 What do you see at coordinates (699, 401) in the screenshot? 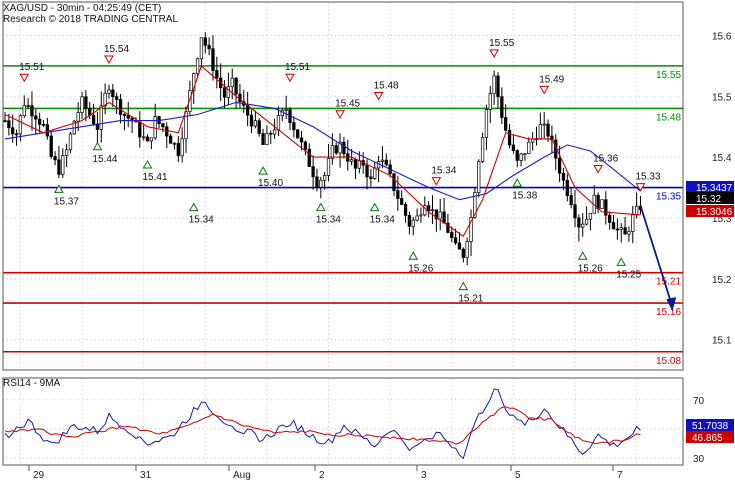
I see `rsi-tick-label: 70` at bounding box center [699, 401].